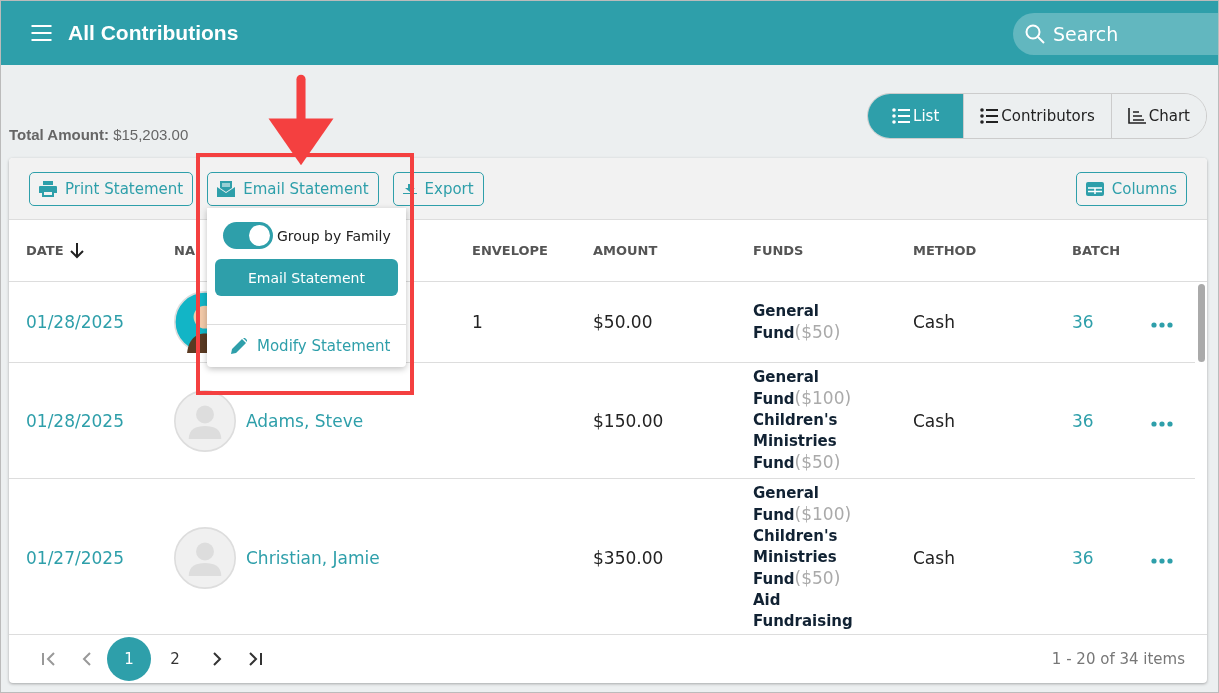 This screenshot has width=1219, height=693. What do you see at coordinates (673, 250) in the screenshot?
I see `column-header: AMOUNT` at bounding box center [673, 250].